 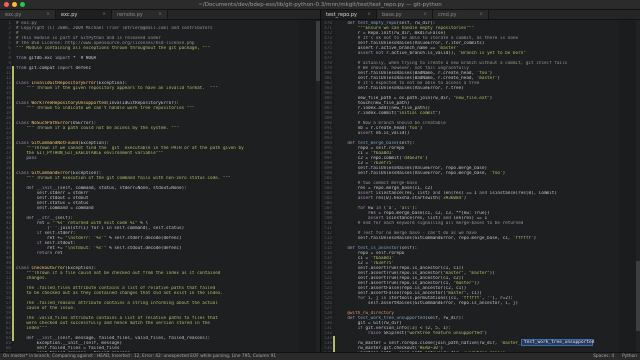 What do you see at coordinates (638, 186) in the screenshot?
I see `right-scrollbar` at bounding box center [638, 186].